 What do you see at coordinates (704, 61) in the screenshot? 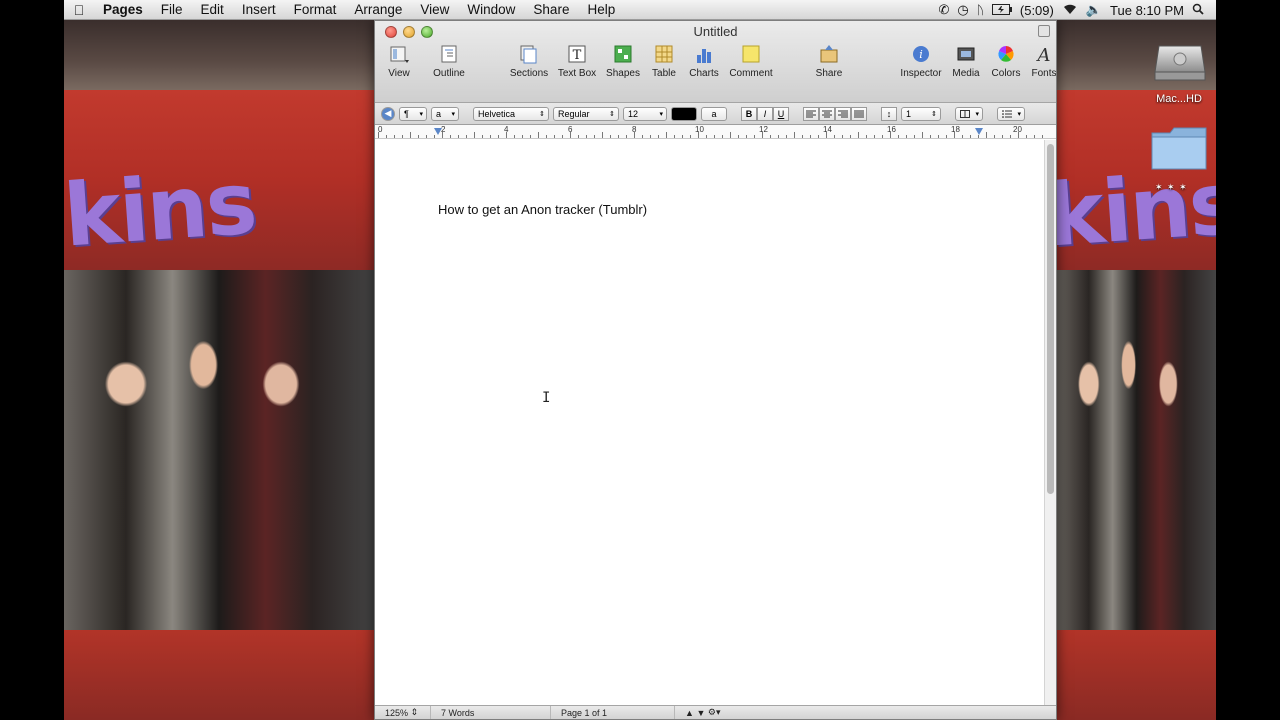
I see `charts-button: Charts` at bounding box center [704, 61].